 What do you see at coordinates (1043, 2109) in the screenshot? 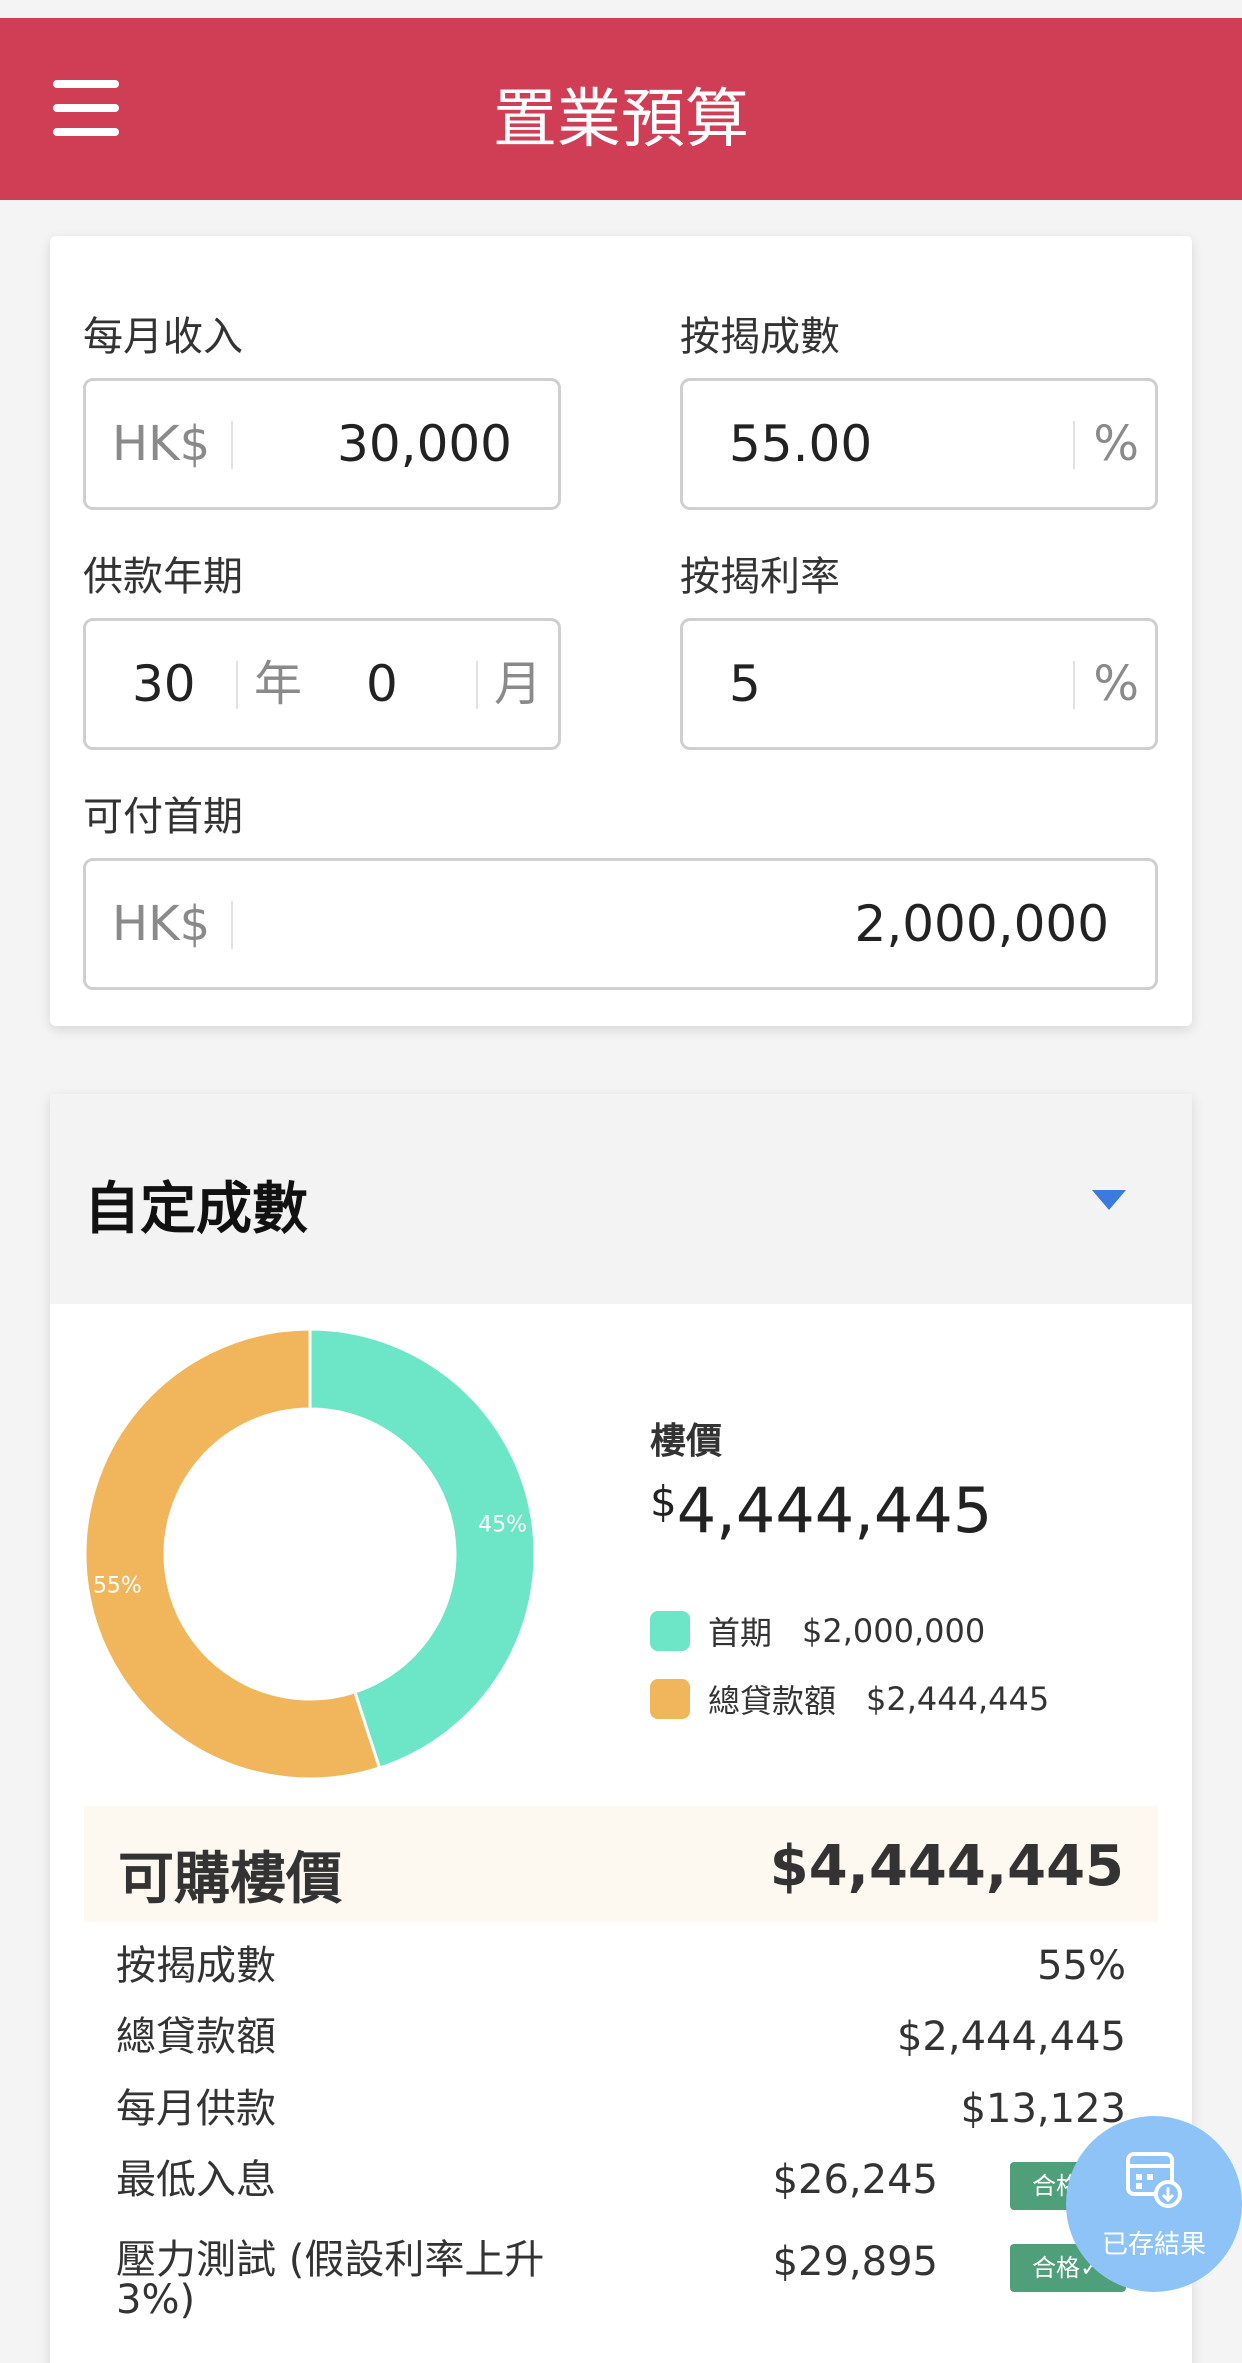
I see `detail-value: $13,123` at bounding box center [1043, 2109].